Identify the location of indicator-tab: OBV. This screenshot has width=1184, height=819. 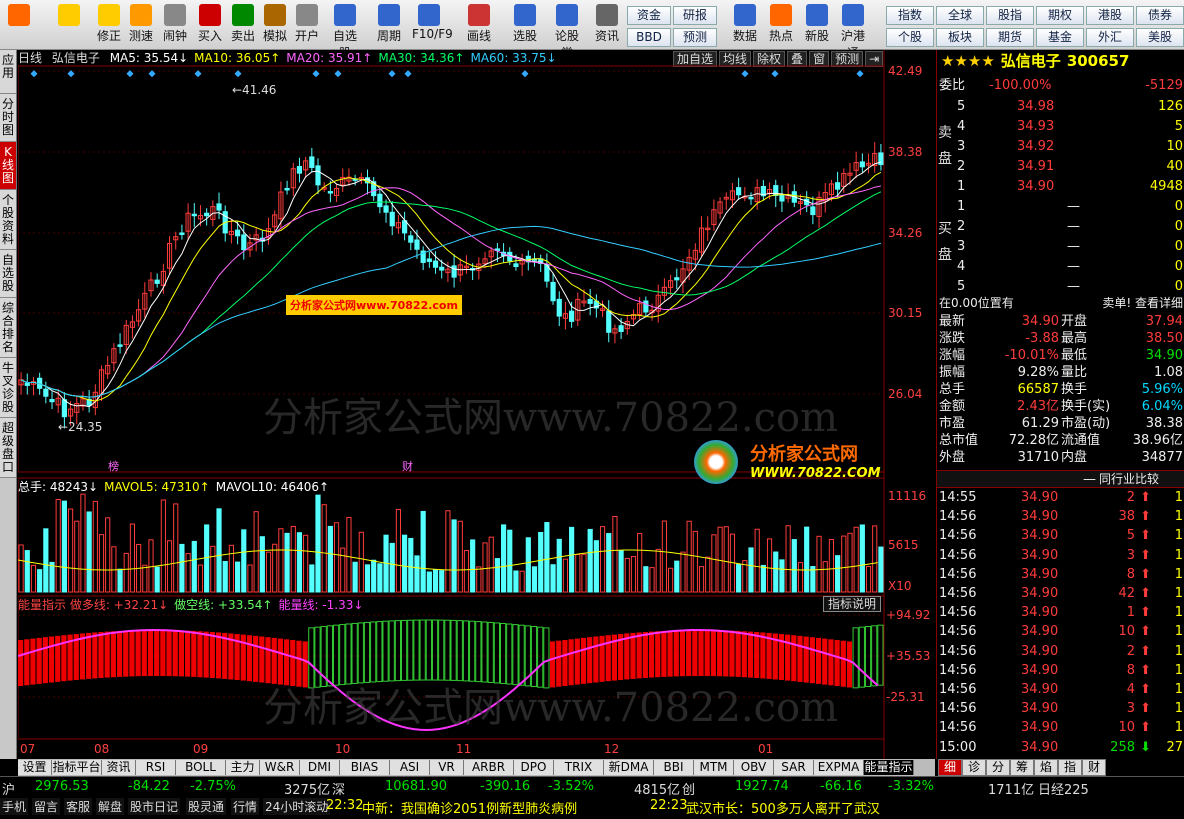
(754, 767).